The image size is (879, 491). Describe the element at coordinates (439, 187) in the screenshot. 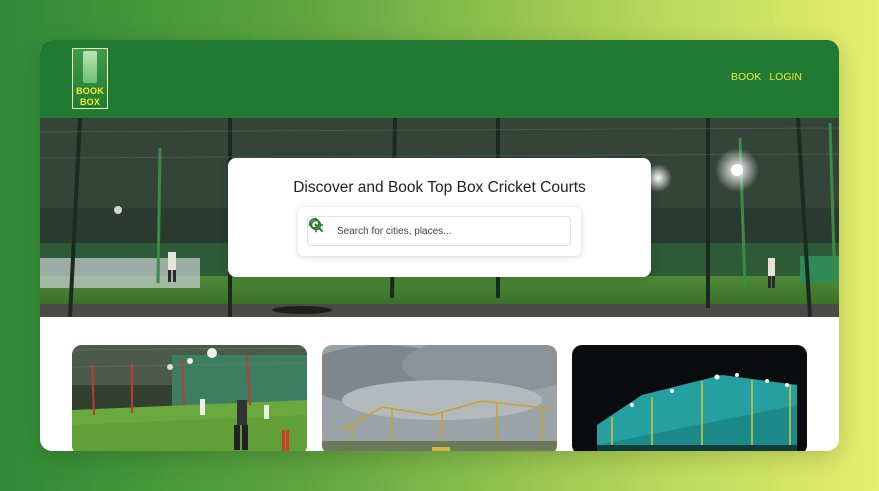

I see `hero-headline: Discover and Book Top Box Cricket Courts` at that location.